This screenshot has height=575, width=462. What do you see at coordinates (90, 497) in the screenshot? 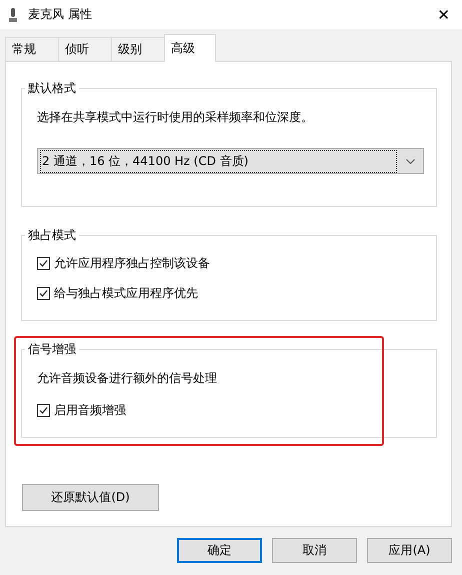
I see `restore-defaults-button: 还原默认值(D)` at bounding box center [90, 497].